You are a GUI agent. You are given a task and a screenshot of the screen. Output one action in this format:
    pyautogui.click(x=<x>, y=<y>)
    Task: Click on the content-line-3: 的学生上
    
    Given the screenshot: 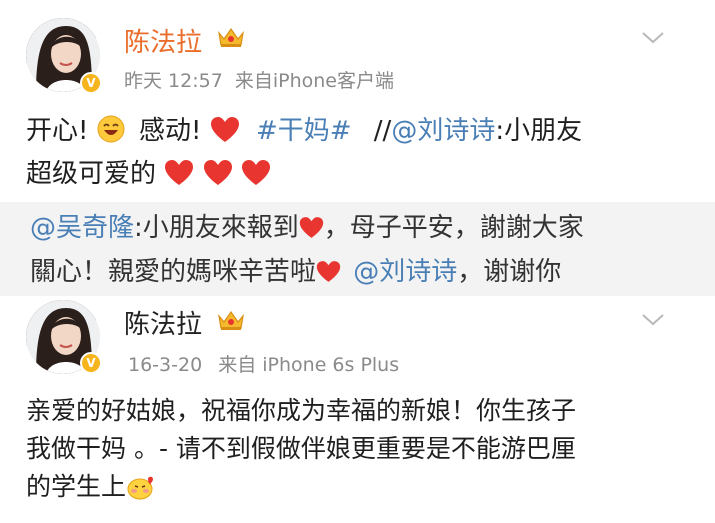 What is the action you would take?
    pyautogui.click(x=360, y=487)
    